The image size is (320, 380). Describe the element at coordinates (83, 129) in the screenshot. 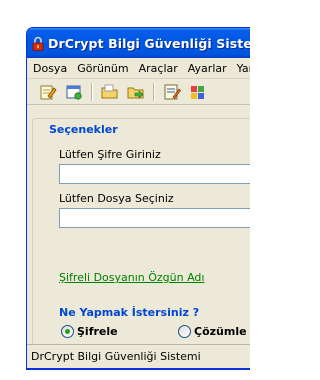

I see `section-title: Seçenekler` at that location.